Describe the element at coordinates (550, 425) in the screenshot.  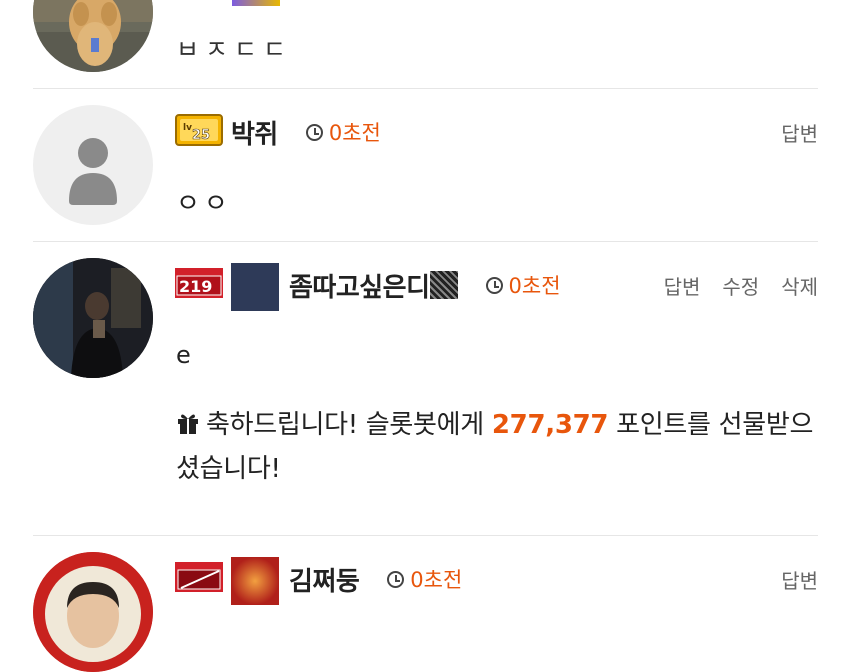
I see `gift-points: 277,377` at that location.